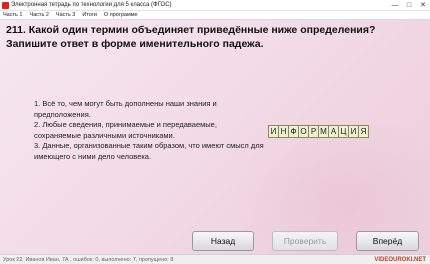 The width and height of the screenshot is (430, 264). Describe the element at coordinates (12, 15) in the screenshot. I see `menu-item-part-1: Часть 1` at that location.